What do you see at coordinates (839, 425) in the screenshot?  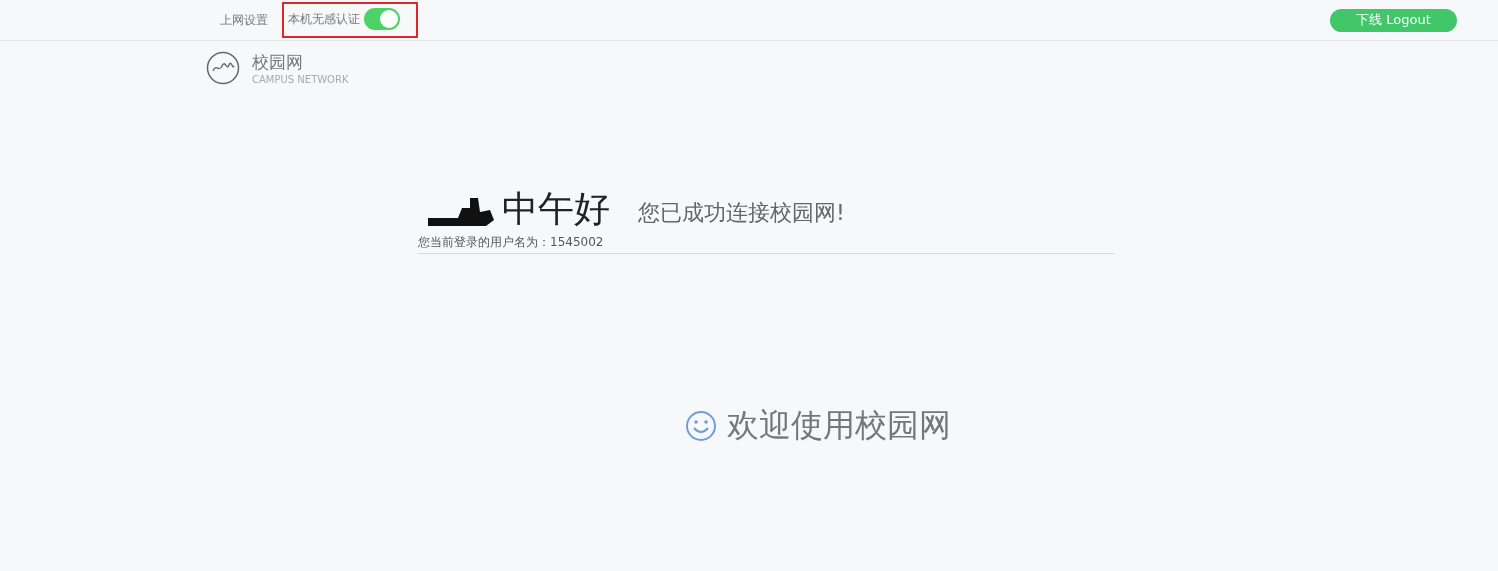 I see `welcome-text: 欢迎使用校园网` at bounding box center [839, 425].